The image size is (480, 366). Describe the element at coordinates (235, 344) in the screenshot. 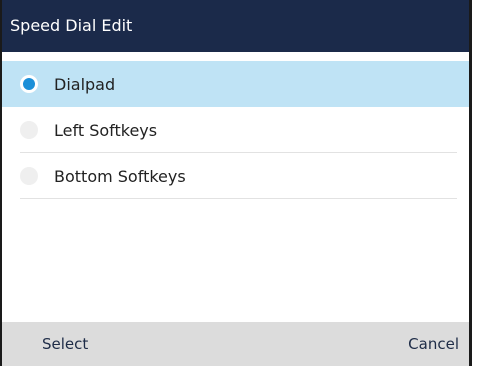

I see `softkey-bar: Select Cancel` at that location.